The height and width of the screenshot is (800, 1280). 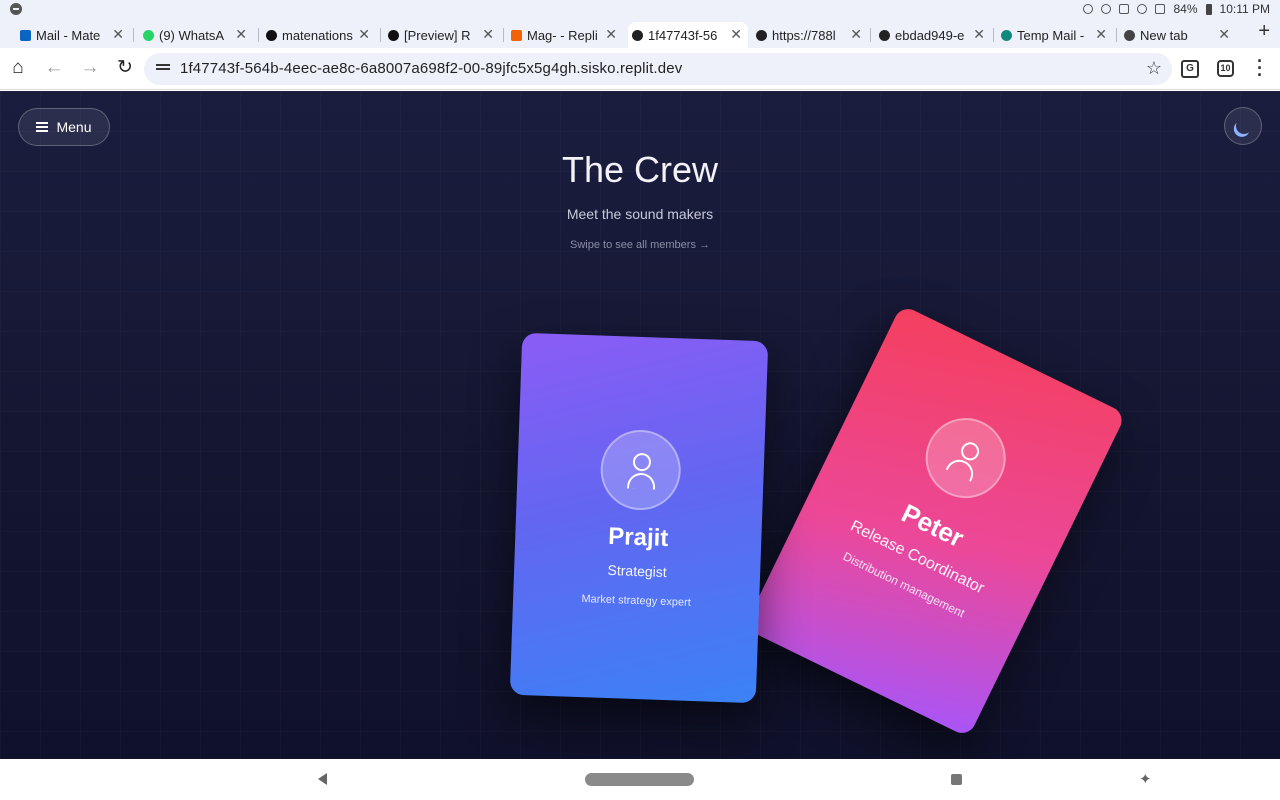 I want to click on tab-label: Mail - Mate, so click(x=68, y=35).